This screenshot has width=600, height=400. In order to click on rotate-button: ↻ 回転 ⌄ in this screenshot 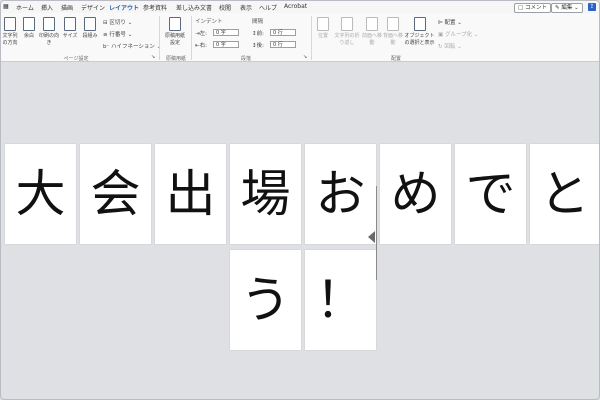, I will do `click(450, 46)`.